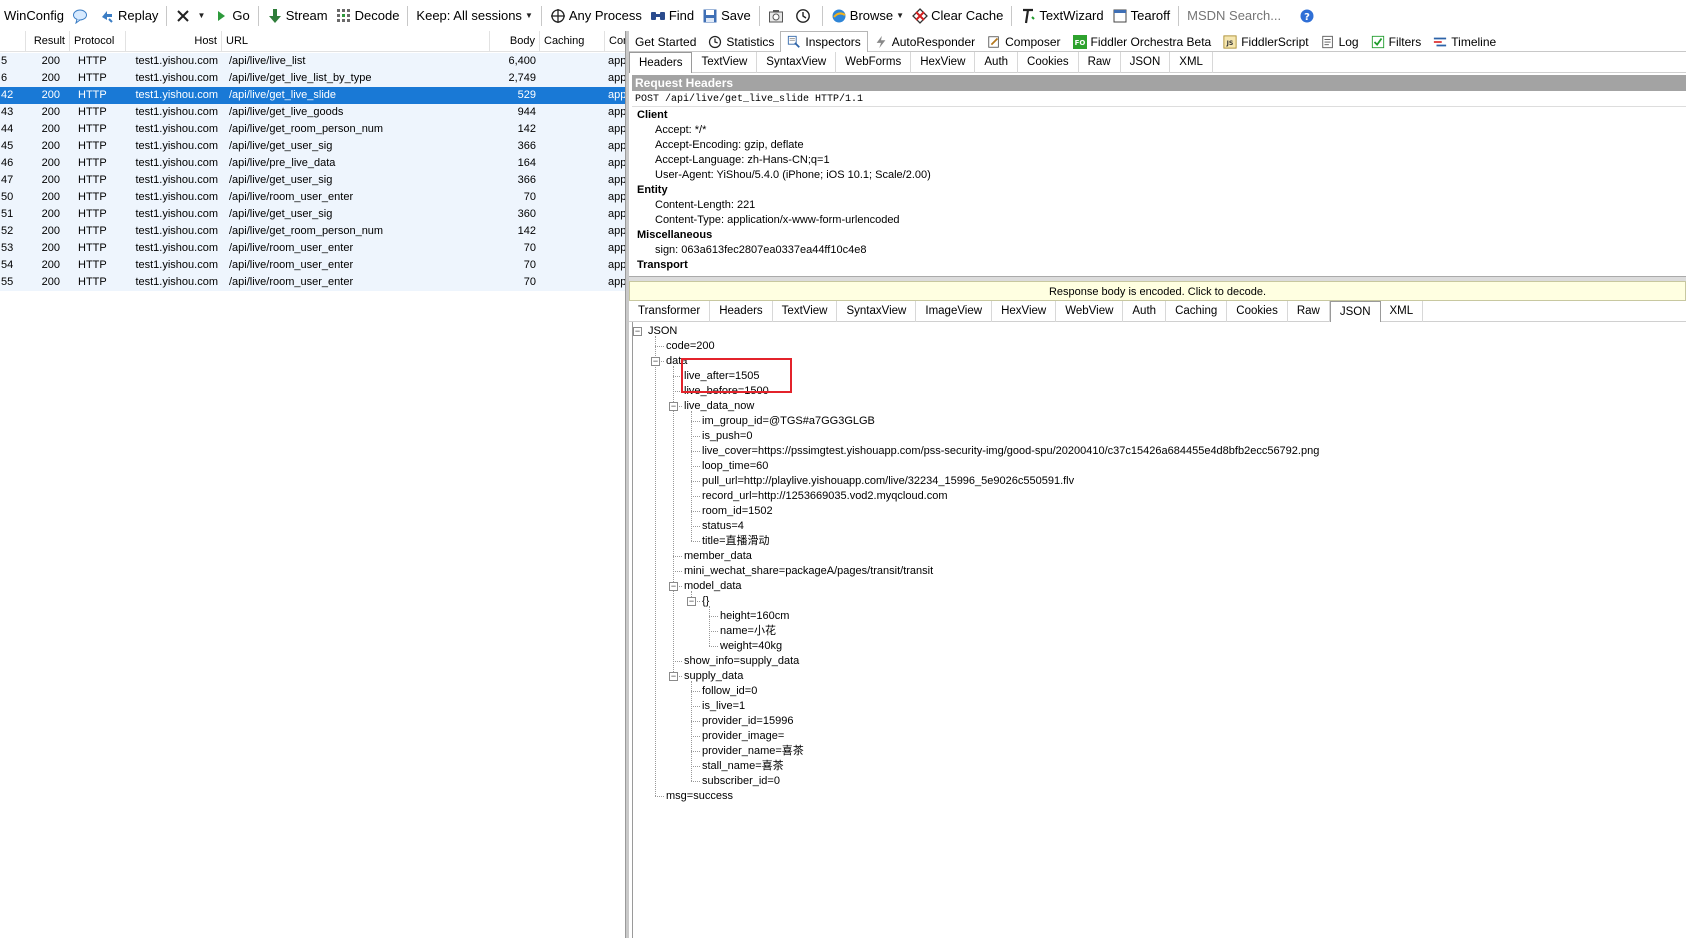  What do you see at coordinates (723, 526) in the screenshot?
I see `json-tree-node: status=4` at bounding box center [723, 526].